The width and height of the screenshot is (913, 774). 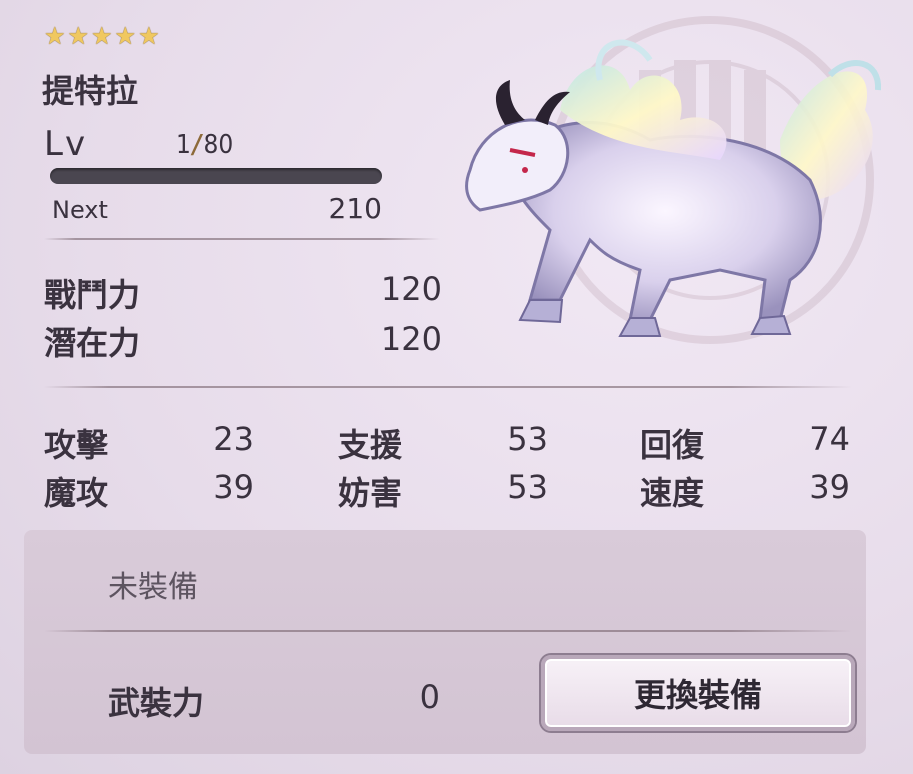 I want to click on stat-recovery-value: 74, so click(x=829, y=439).